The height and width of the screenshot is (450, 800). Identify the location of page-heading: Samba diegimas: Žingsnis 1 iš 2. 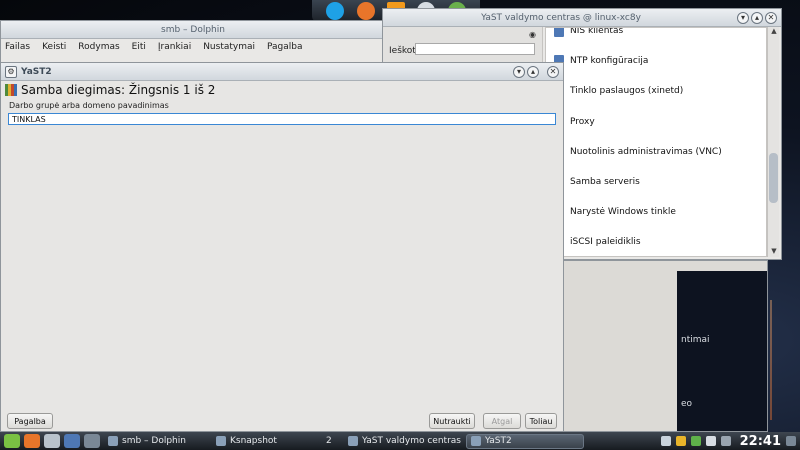
(110, 90).